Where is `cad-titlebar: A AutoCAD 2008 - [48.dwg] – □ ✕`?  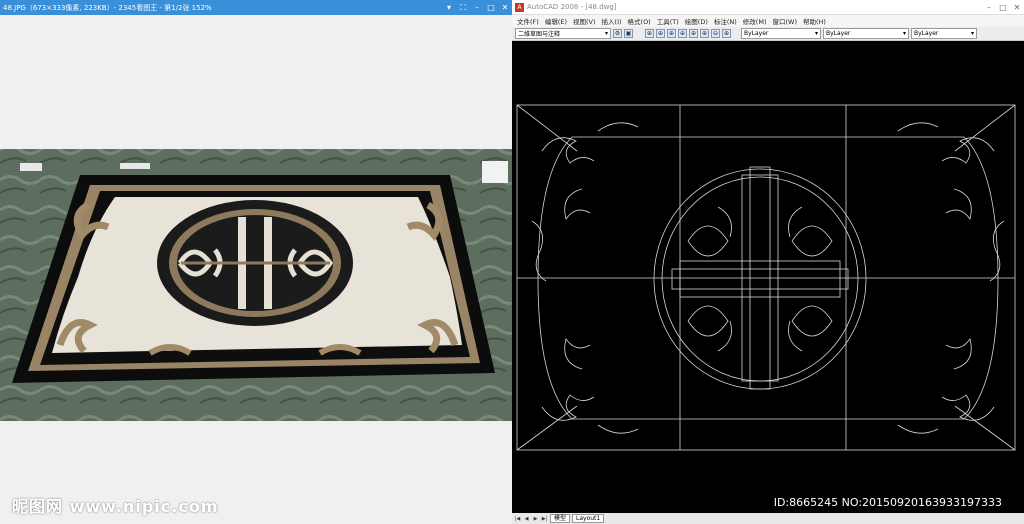 cad-titlebar: A AutoCAD 2008 - [48.dwg] – □ ✕ is located at coordinates (768, 7).